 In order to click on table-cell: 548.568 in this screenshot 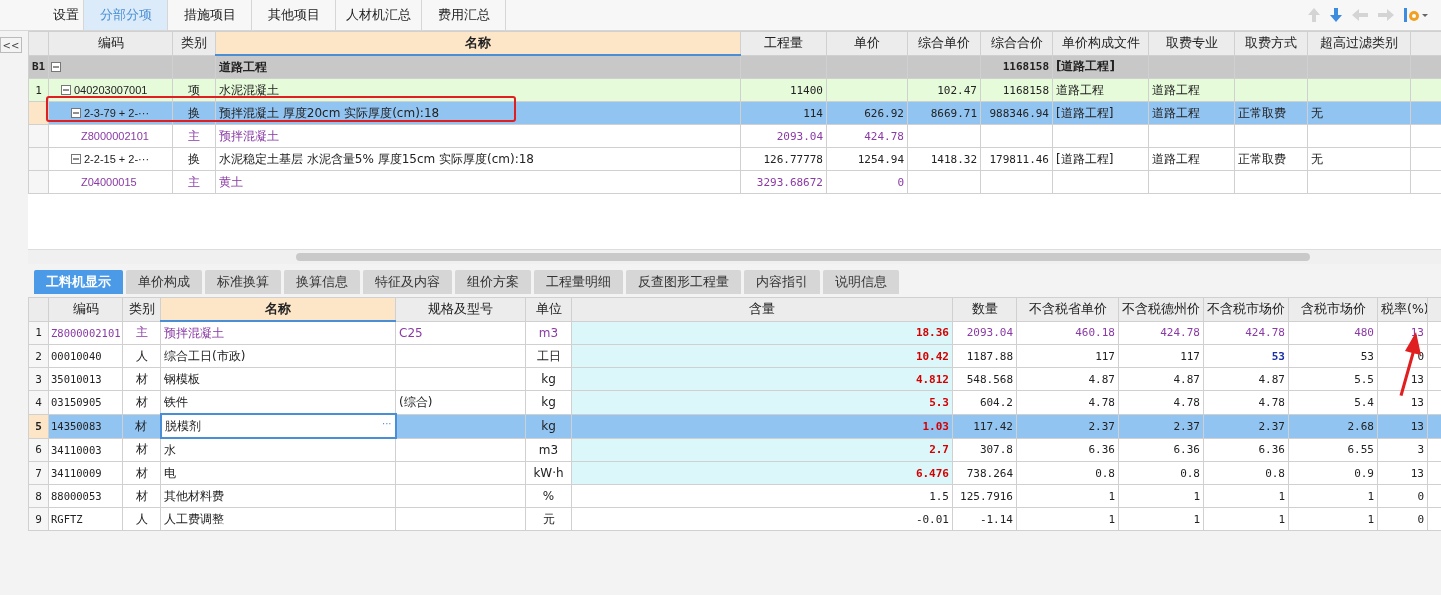, I will do `click(984, 379)`.